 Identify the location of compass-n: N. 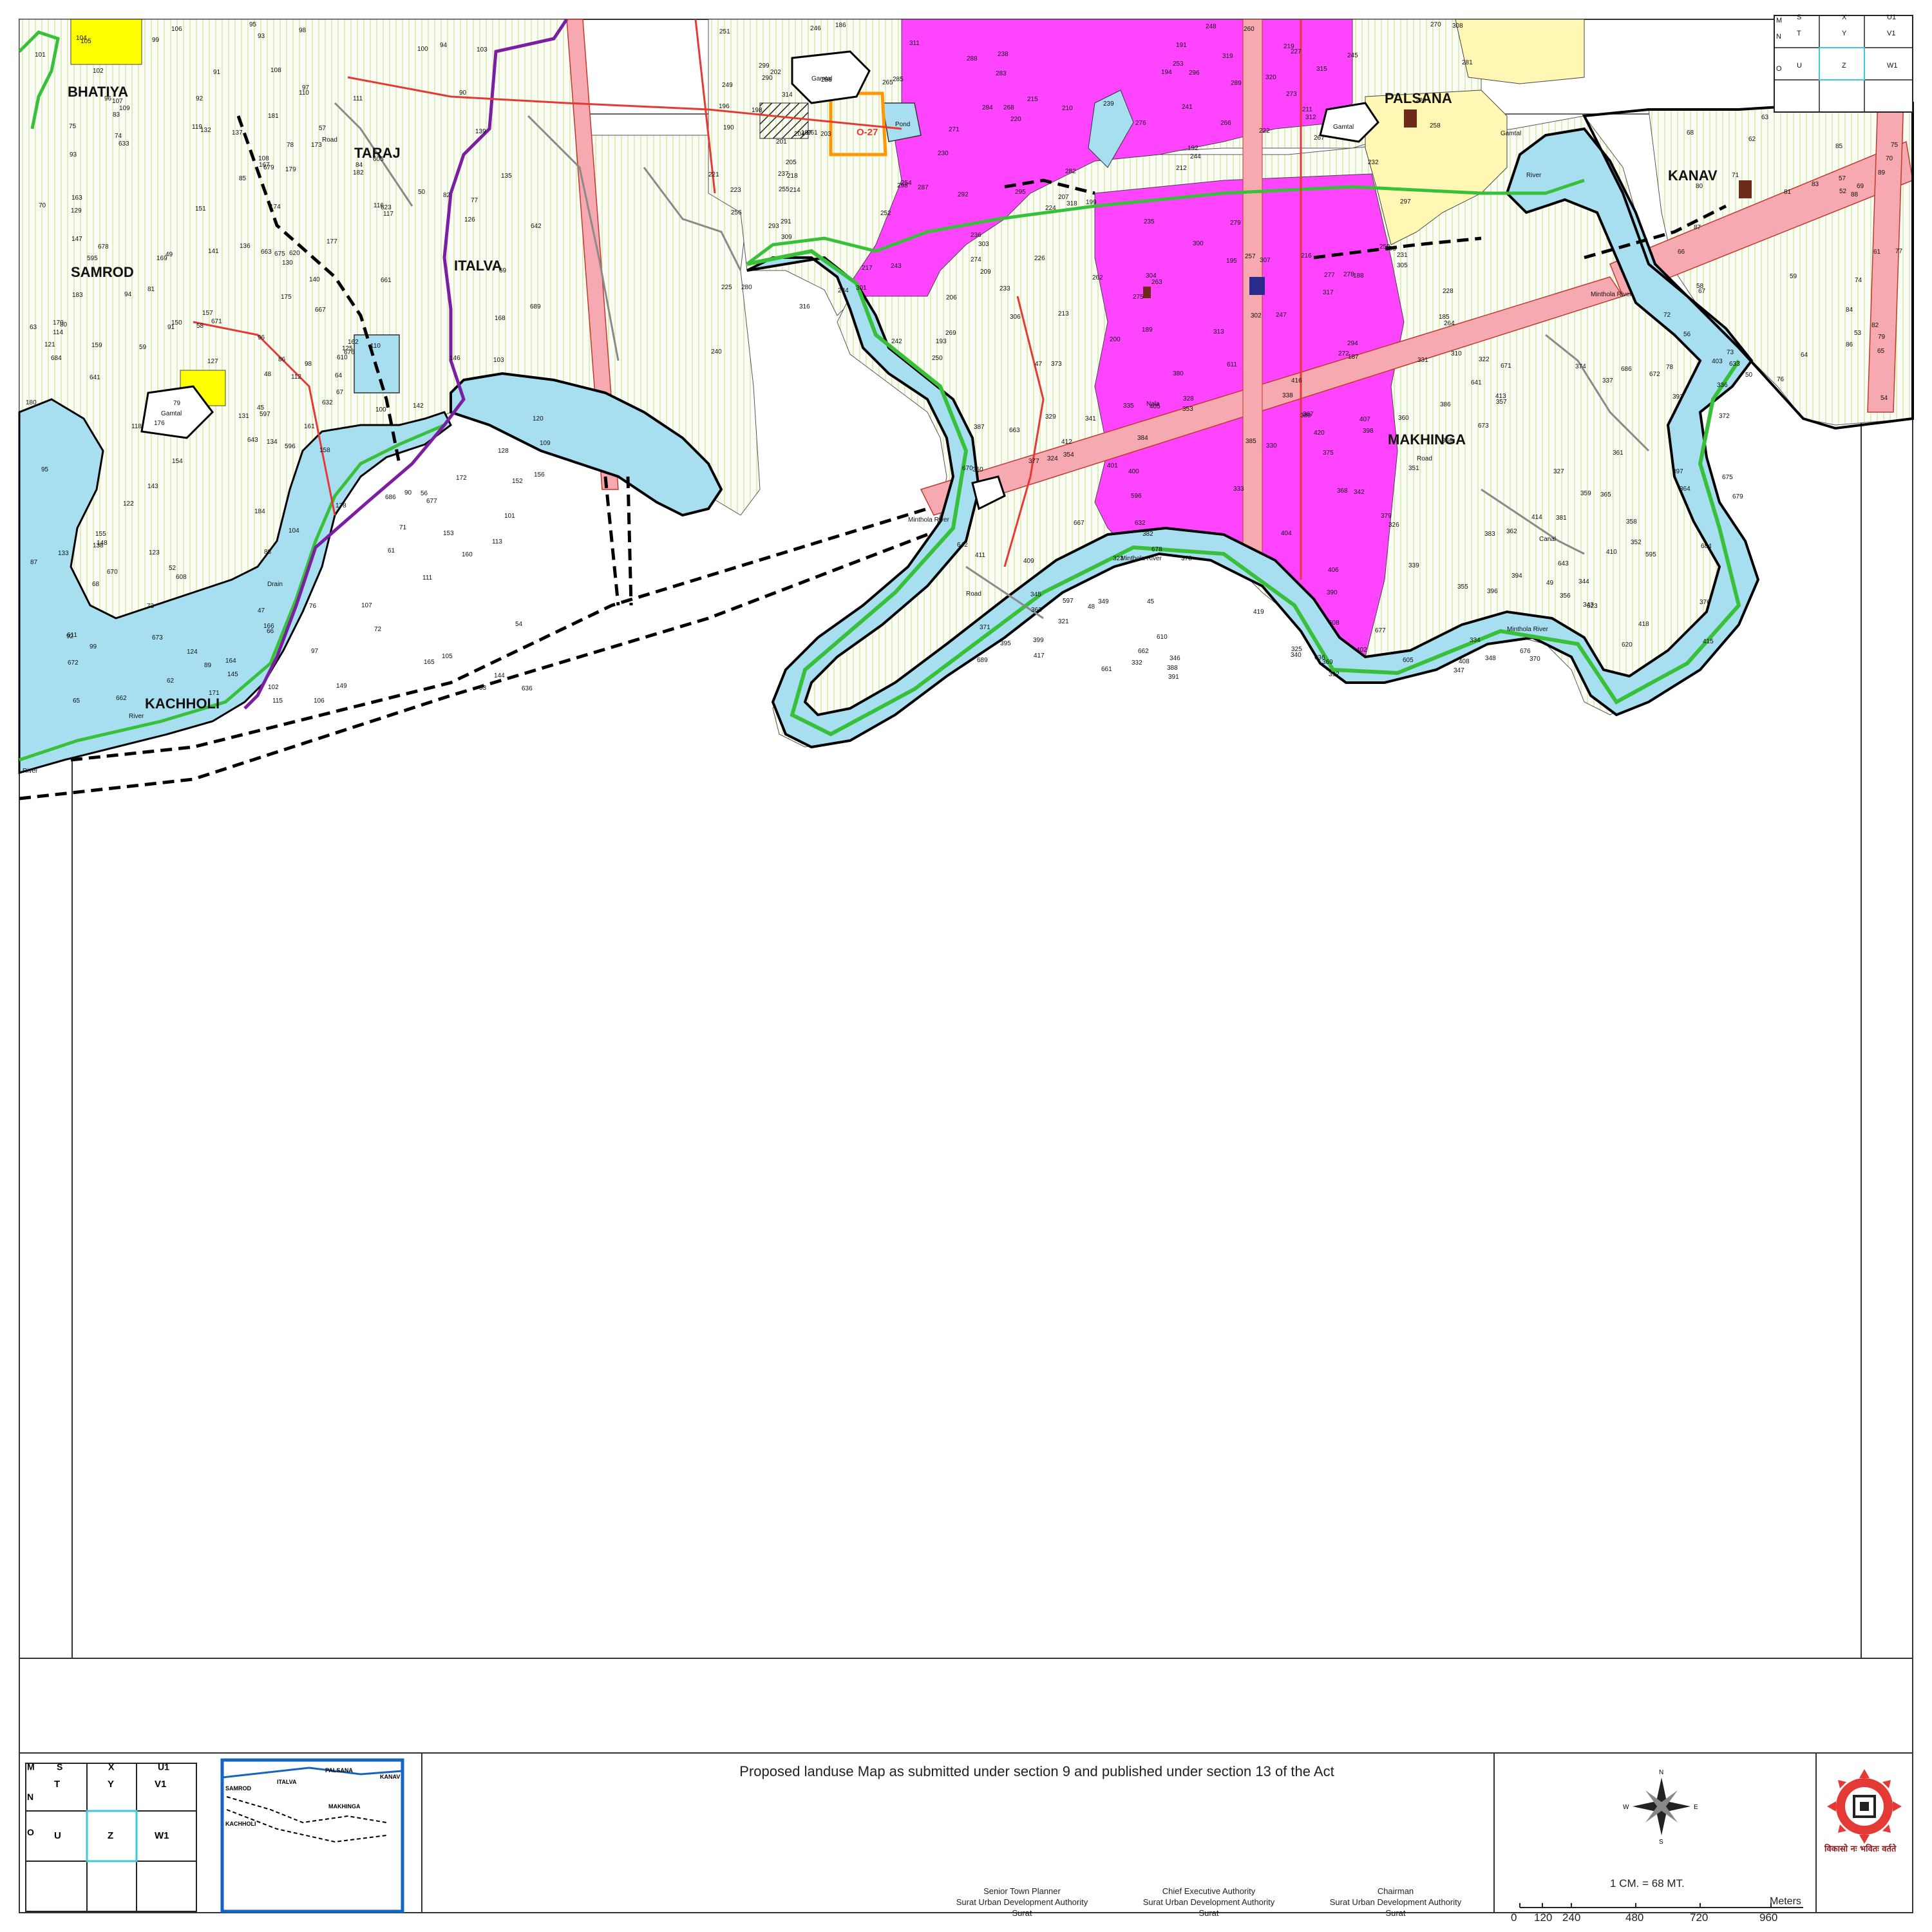
(1661, 1772).